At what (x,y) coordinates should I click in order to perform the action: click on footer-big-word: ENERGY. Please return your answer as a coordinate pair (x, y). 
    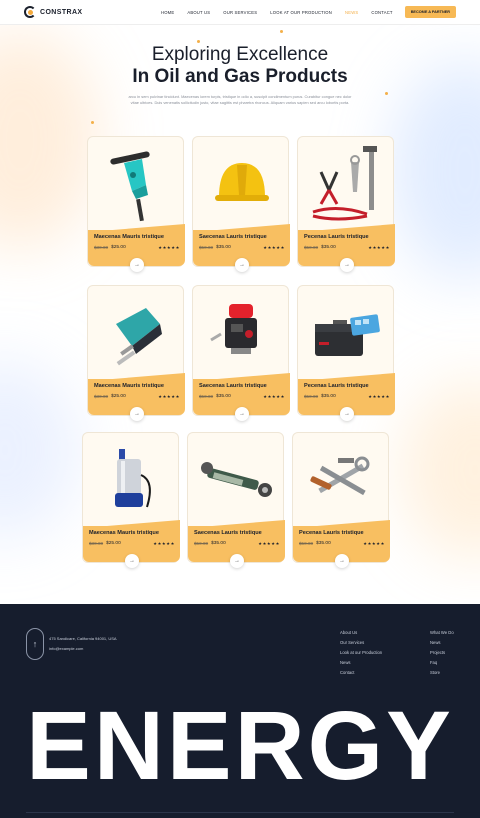
    Looking at the image, I should click on (240, 745).